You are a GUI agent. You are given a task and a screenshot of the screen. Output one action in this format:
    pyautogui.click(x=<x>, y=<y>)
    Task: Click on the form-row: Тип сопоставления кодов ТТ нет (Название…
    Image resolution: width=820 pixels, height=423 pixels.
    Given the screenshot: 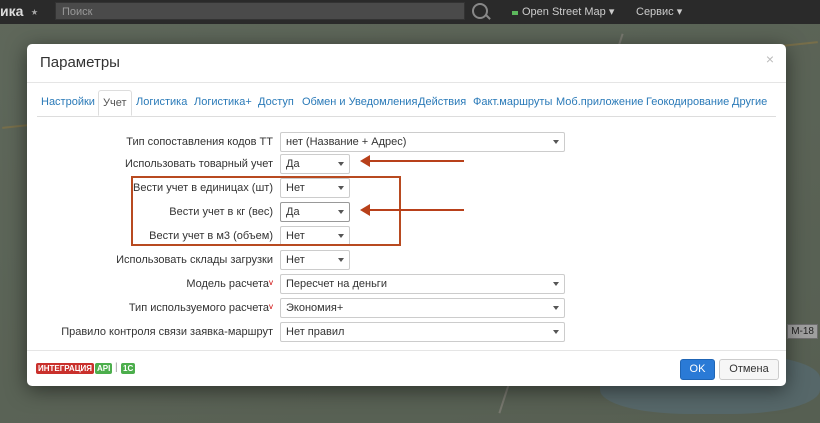 What is the action you would take?
    pyautogui.click(x=406, y=143)
    